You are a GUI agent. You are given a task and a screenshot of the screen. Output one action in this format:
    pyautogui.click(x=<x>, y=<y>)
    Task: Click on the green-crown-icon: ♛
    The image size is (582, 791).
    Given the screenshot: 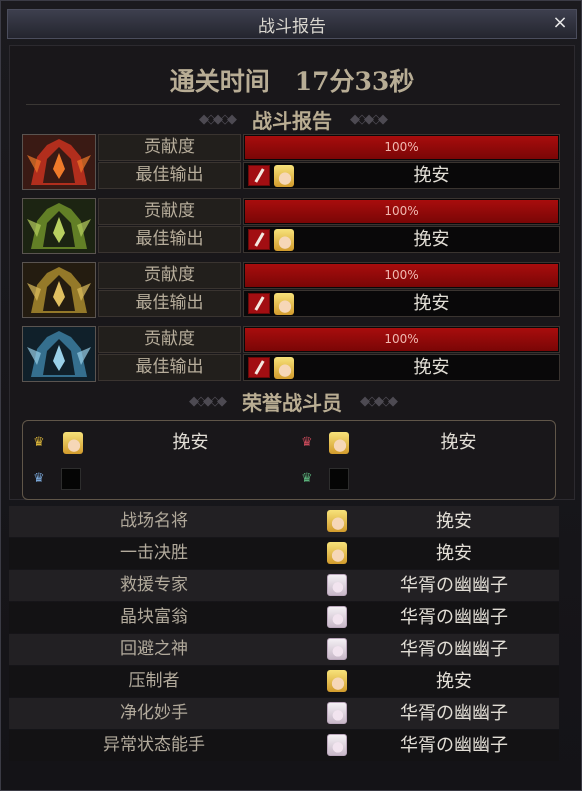 What is the action you would take?
    pyautogui.click(x=307, y=478)
    